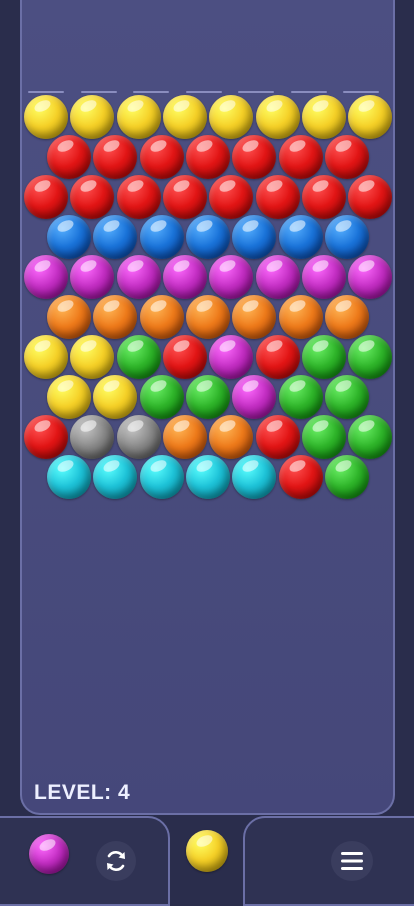 Image resolution: width=414 pixels, height=906 pixels. I want to click on shooter-bubble, so click(207, 851).